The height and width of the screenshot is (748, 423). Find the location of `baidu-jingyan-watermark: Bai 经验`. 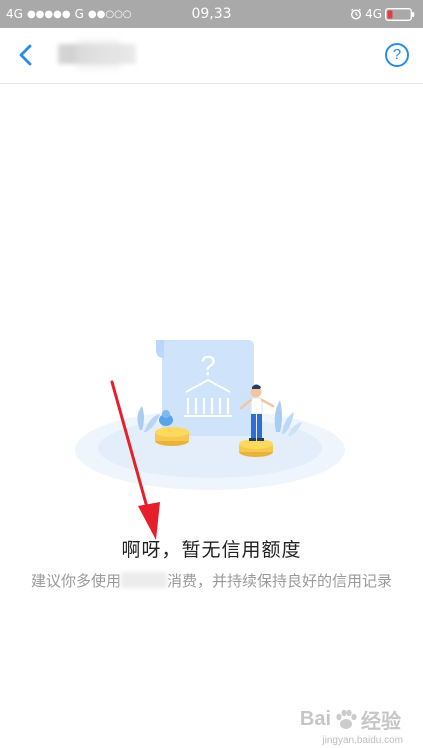

baidu-jingyan-watermark: Bai 经验 is located at coordinates (350, 719).